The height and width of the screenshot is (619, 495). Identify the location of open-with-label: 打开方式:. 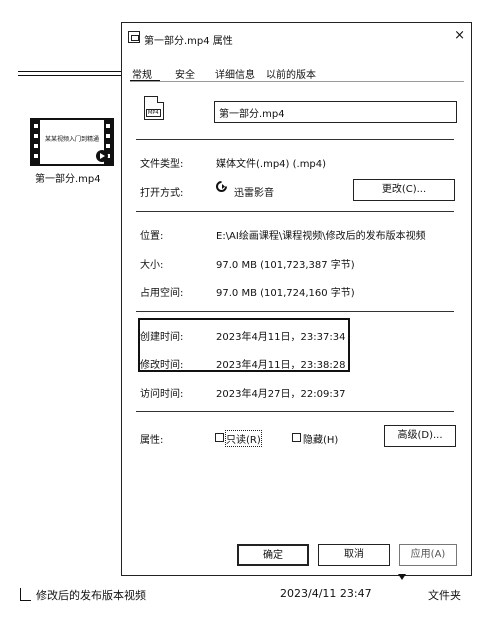
(162, 193).